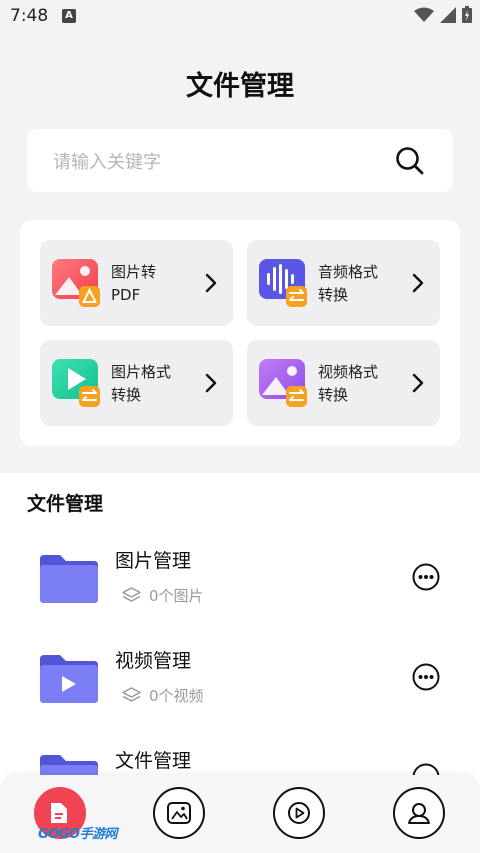  I want to click on status-bar: 7:48 A, so click(240, 17).